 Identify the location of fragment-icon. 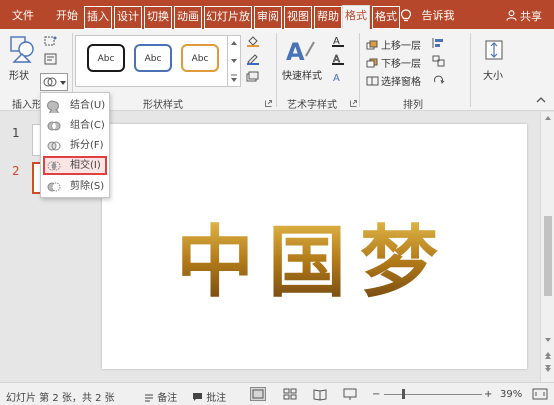
(54, 146).